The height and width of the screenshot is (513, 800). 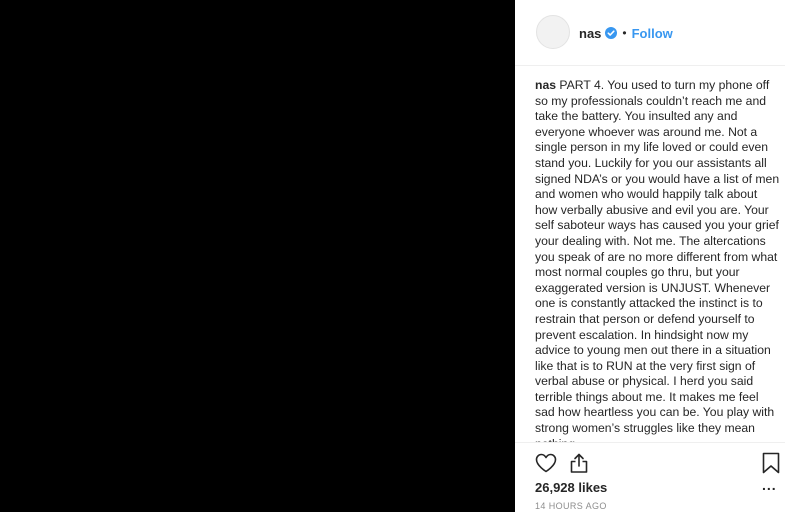 What do you see at coordinates (545, 85) in the screenshot?
I see `caption-username: nas` at bounding box center [545, 85].